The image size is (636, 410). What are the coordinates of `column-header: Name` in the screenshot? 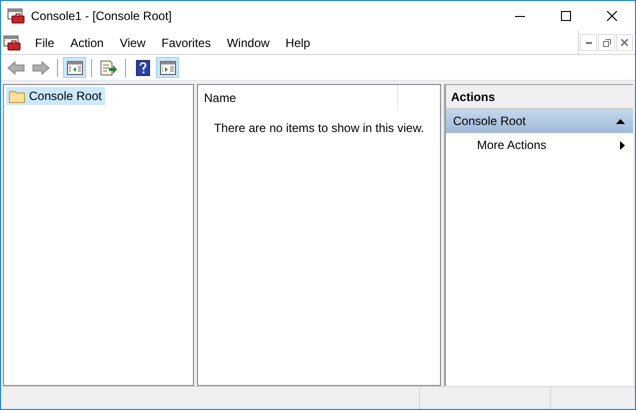 It's located at (298, 97).